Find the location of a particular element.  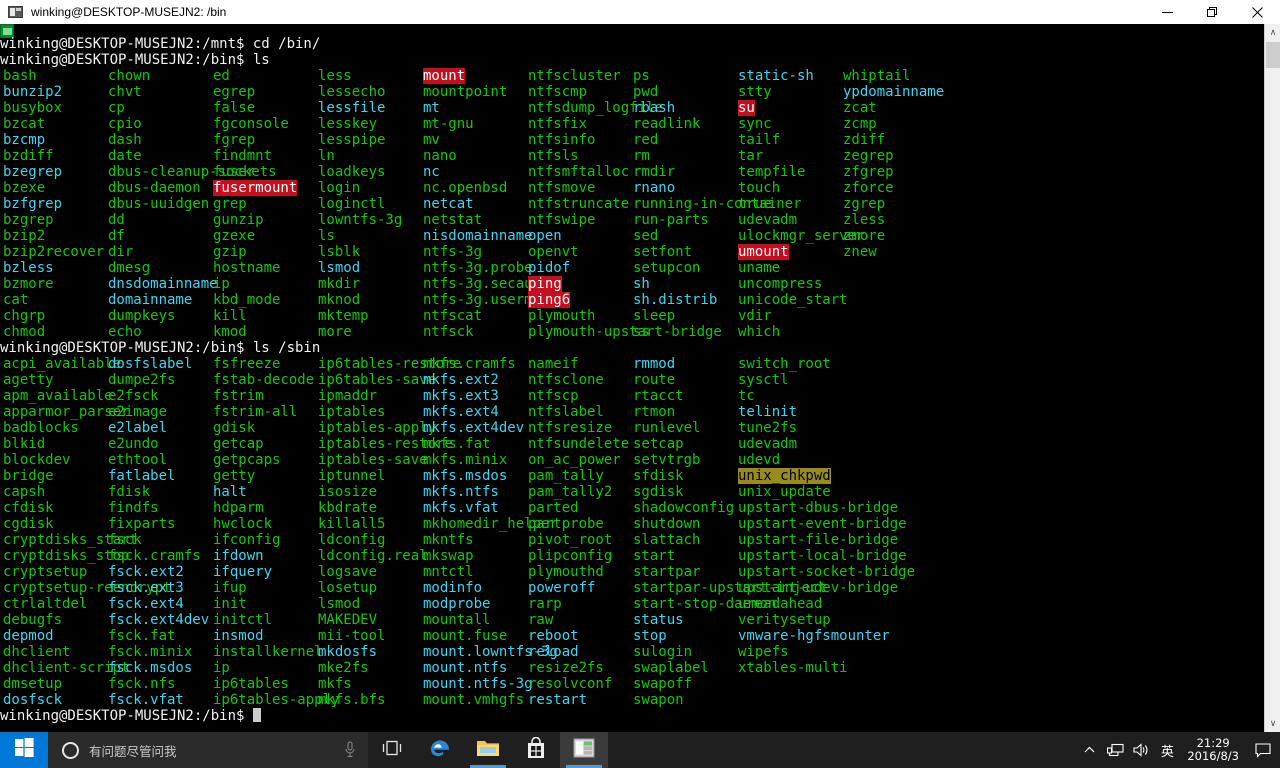

file-entry-cell: mkfs.ext2 is located at coordinates (472, 380).